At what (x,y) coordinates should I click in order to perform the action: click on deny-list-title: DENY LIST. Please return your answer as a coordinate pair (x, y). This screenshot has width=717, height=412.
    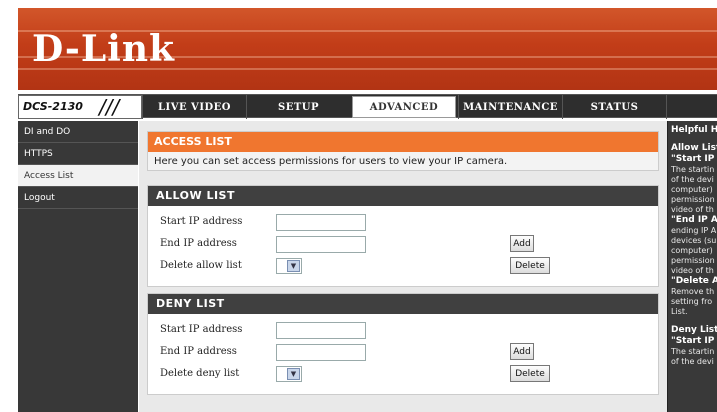
    Looking at the image, I should click on (403, 304).